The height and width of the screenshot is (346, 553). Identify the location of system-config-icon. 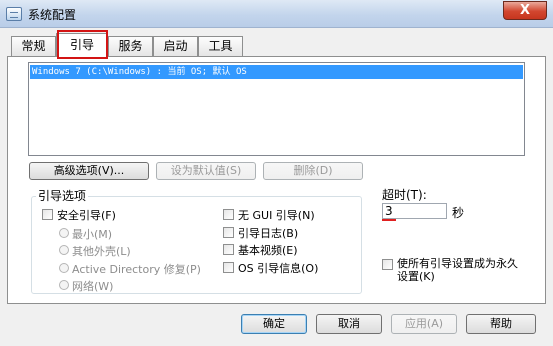
(14, 14).